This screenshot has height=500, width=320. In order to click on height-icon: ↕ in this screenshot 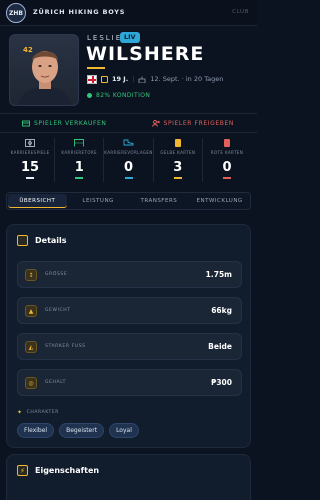, I will do `click(31, 275)`.